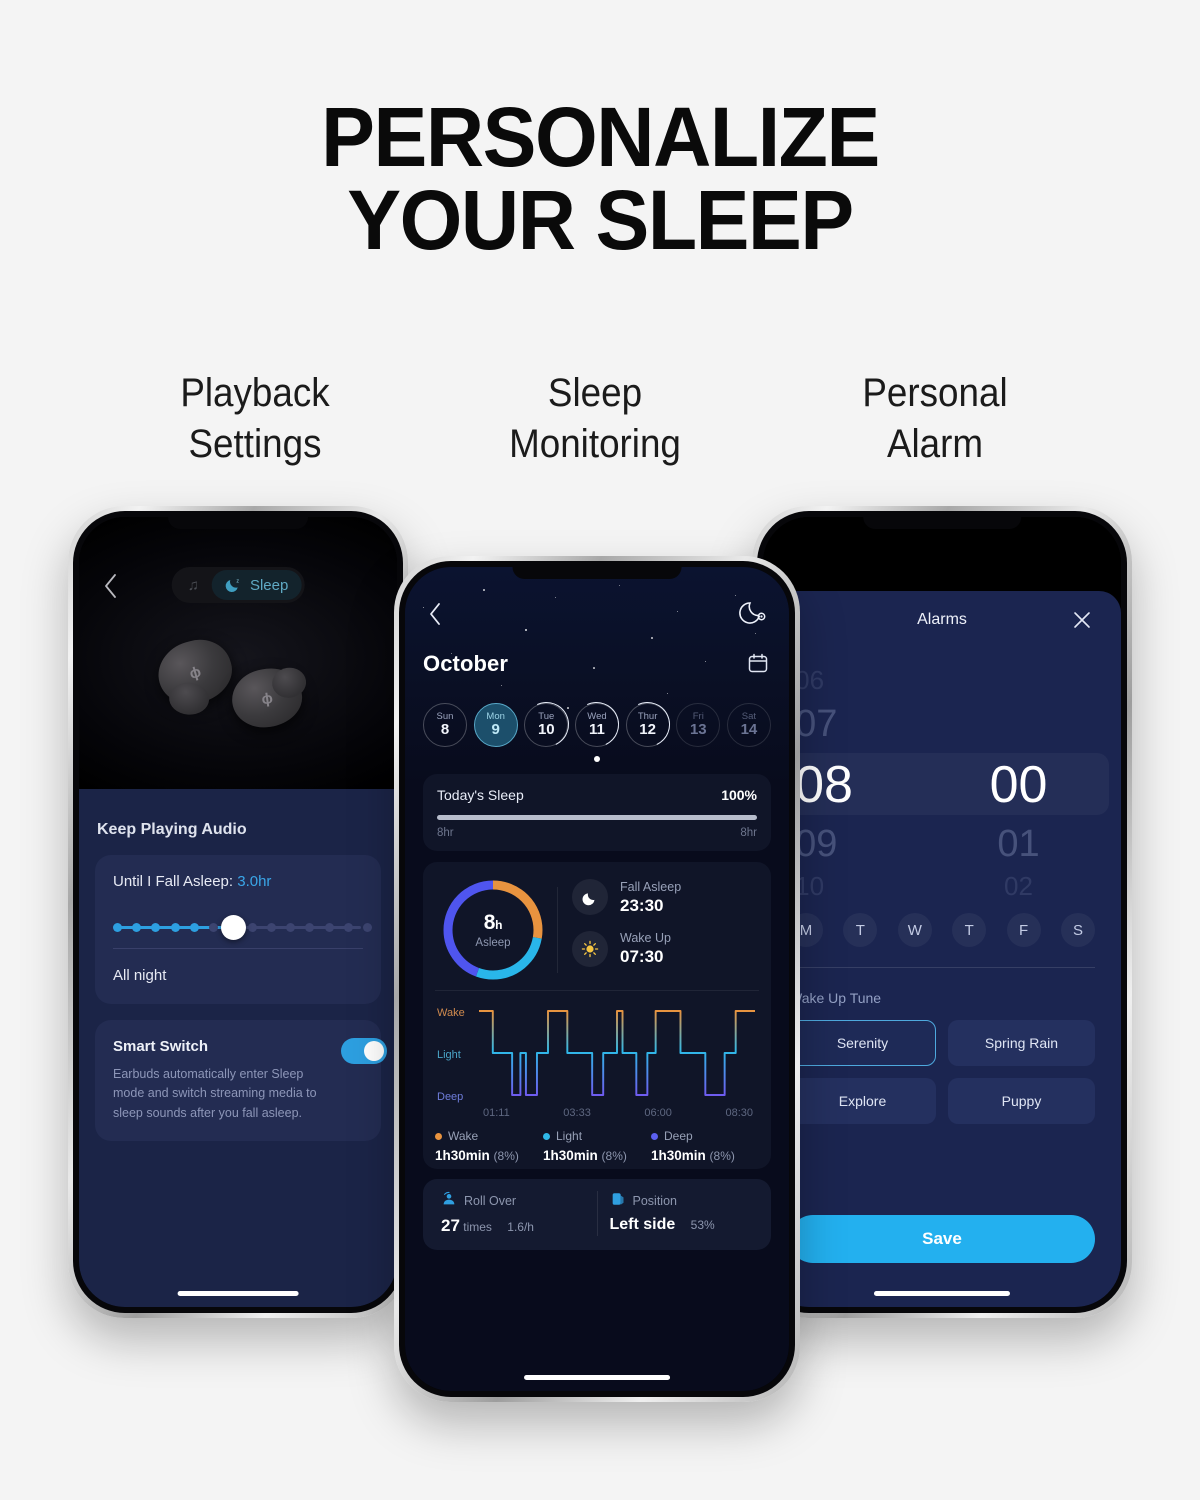 The height and width of the screenshot is (1500, 1200). I want to click on repeat-day-4: F, so click(1023, 930).